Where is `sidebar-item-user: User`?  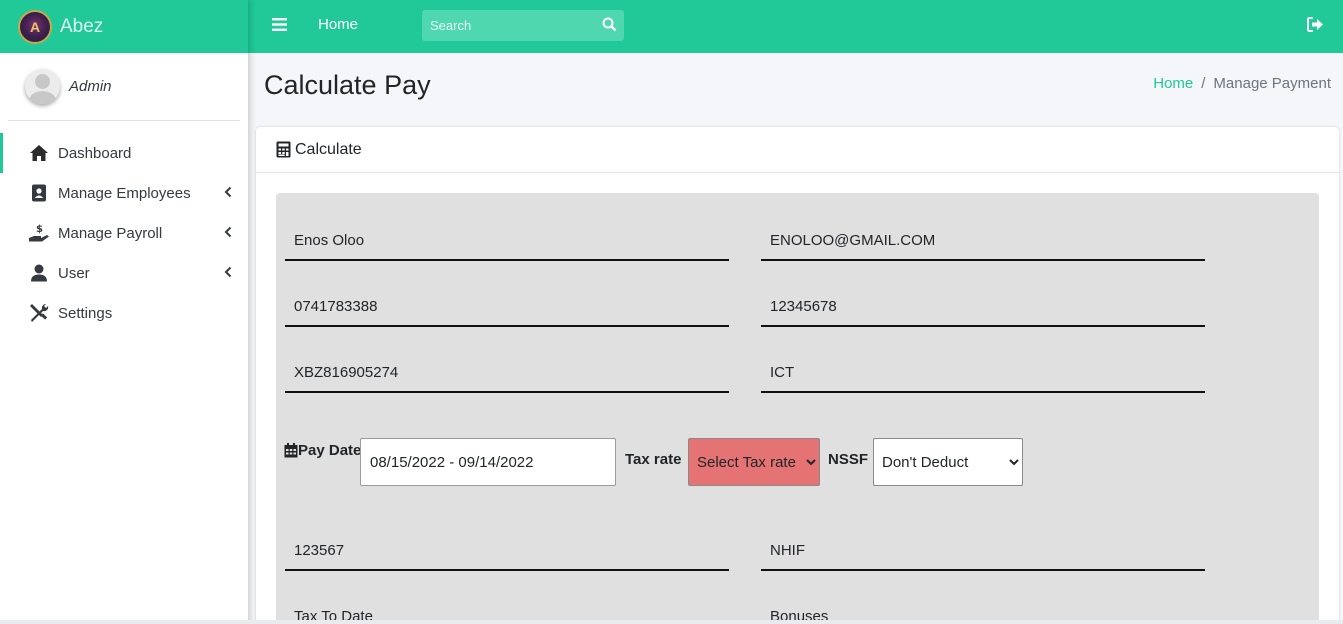 sidebar-item-user: User is located at coordinates (124, 273).